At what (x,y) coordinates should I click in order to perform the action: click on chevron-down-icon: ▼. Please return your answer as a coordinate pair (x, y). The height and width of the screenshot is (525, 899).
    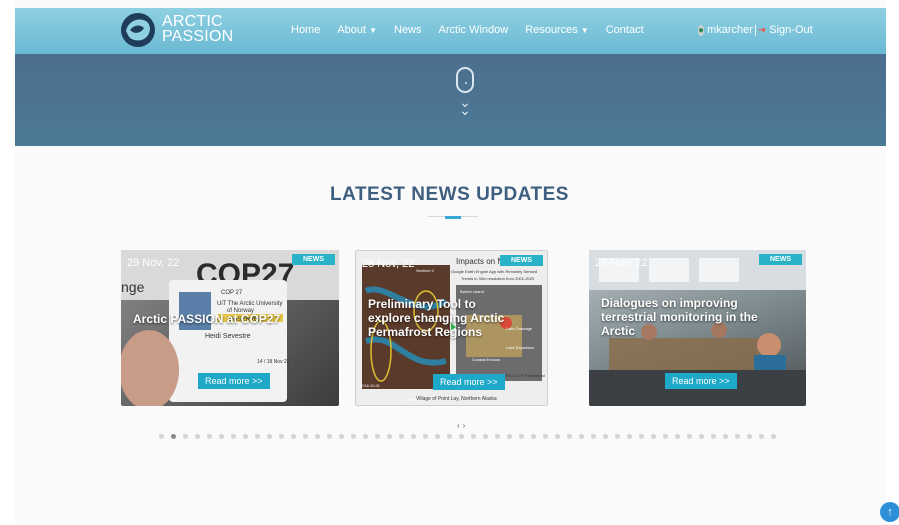
    Looking at the image, I should click on (584, 30).